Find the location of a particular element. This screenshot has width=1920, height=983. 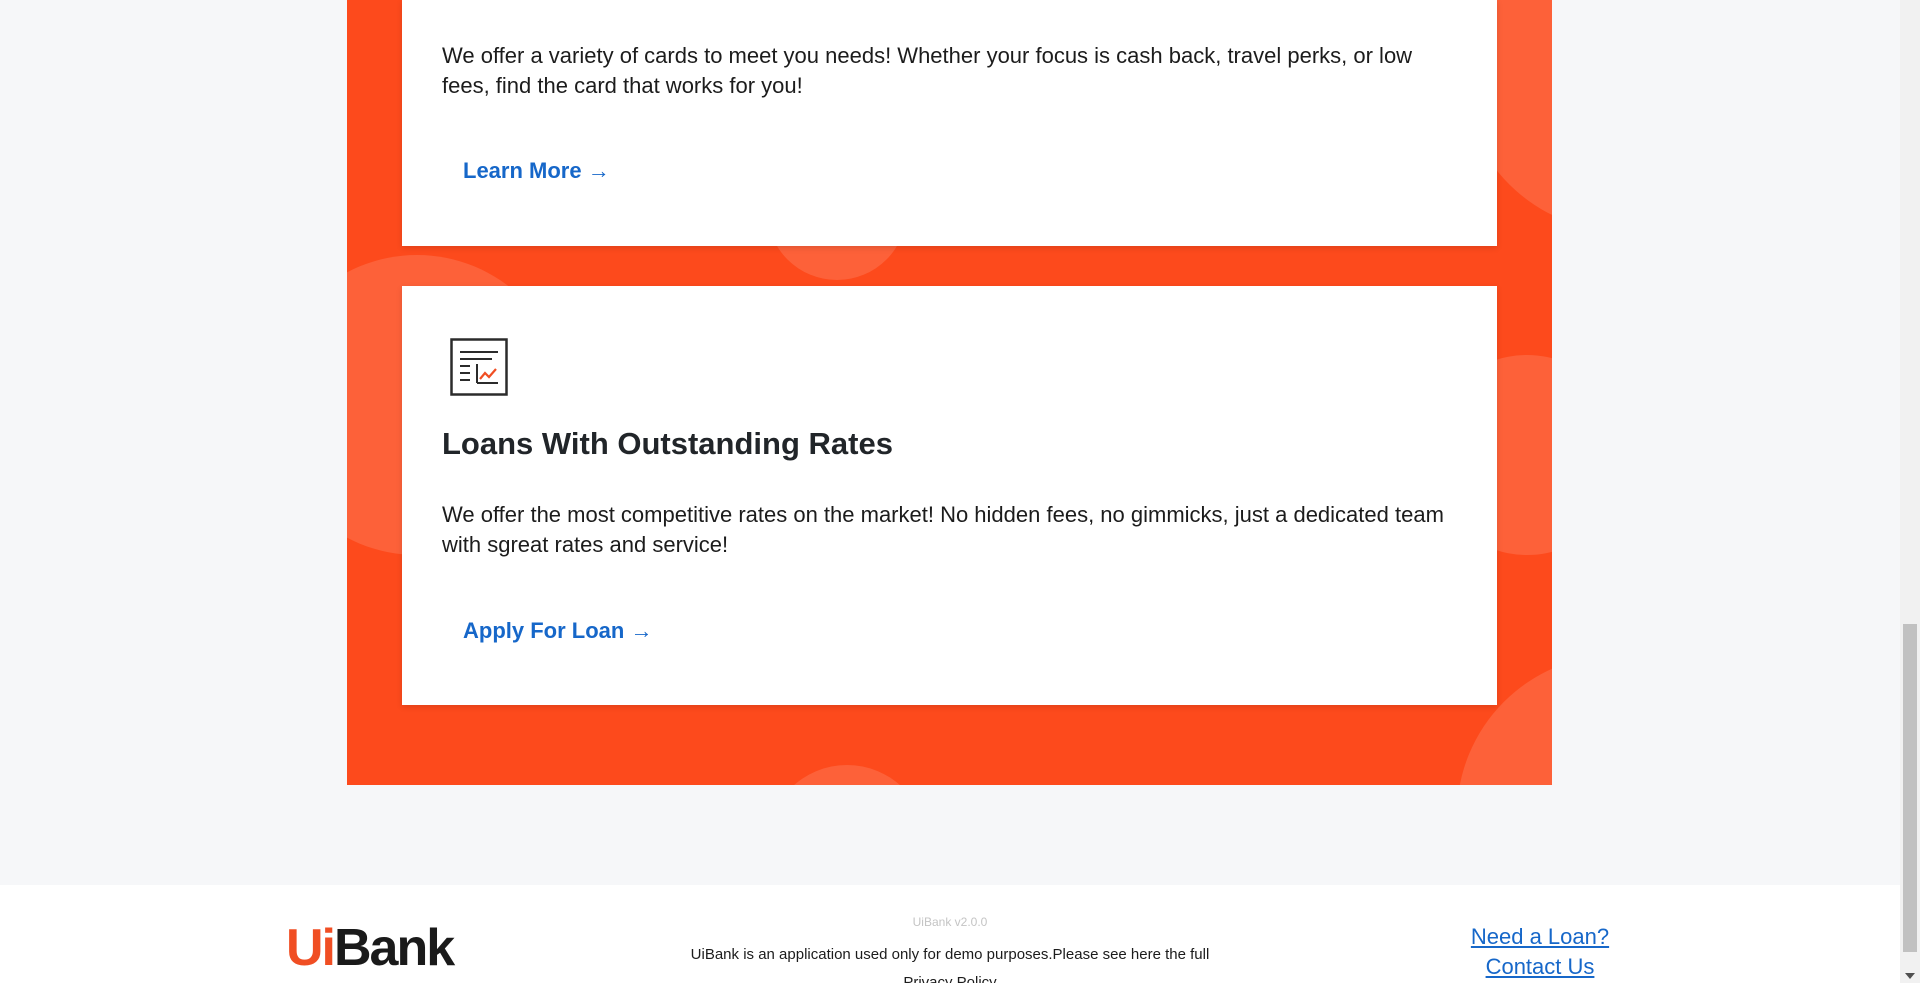

footer-links: Need a Loan? Contact Us is located at coordinates (1540, 952).